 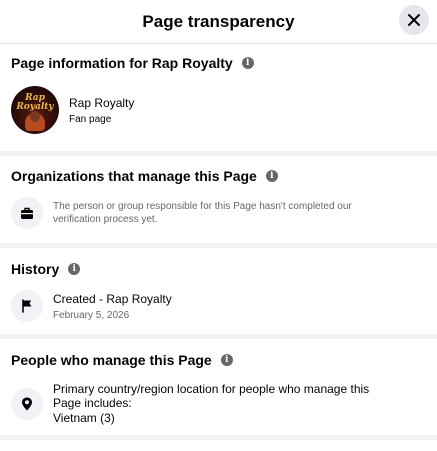 What do you see at coordinates (111, 360) in the screenshot?
I see `managers-title: People who manage this Page` at bounding box center [111, 360].